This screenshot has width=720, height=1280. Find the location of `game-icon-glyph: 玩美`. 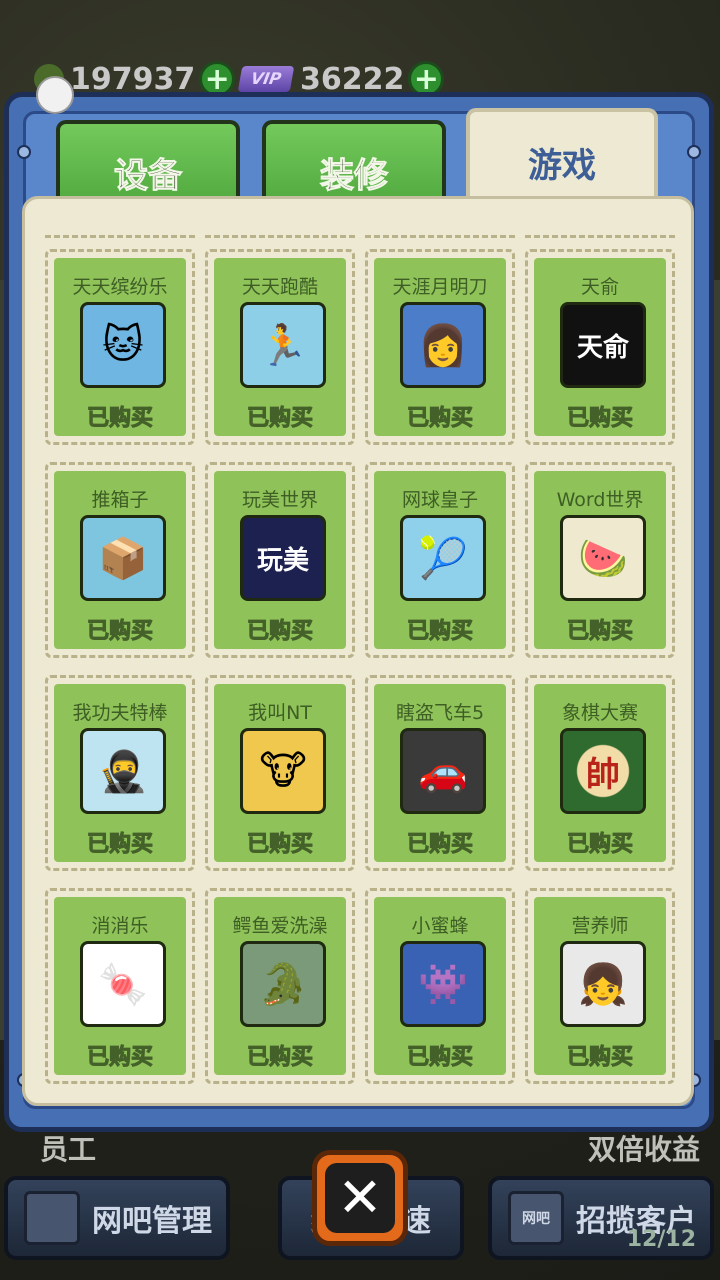

game-icon-glyph: 玩美 is located at coordinates (282, 560).